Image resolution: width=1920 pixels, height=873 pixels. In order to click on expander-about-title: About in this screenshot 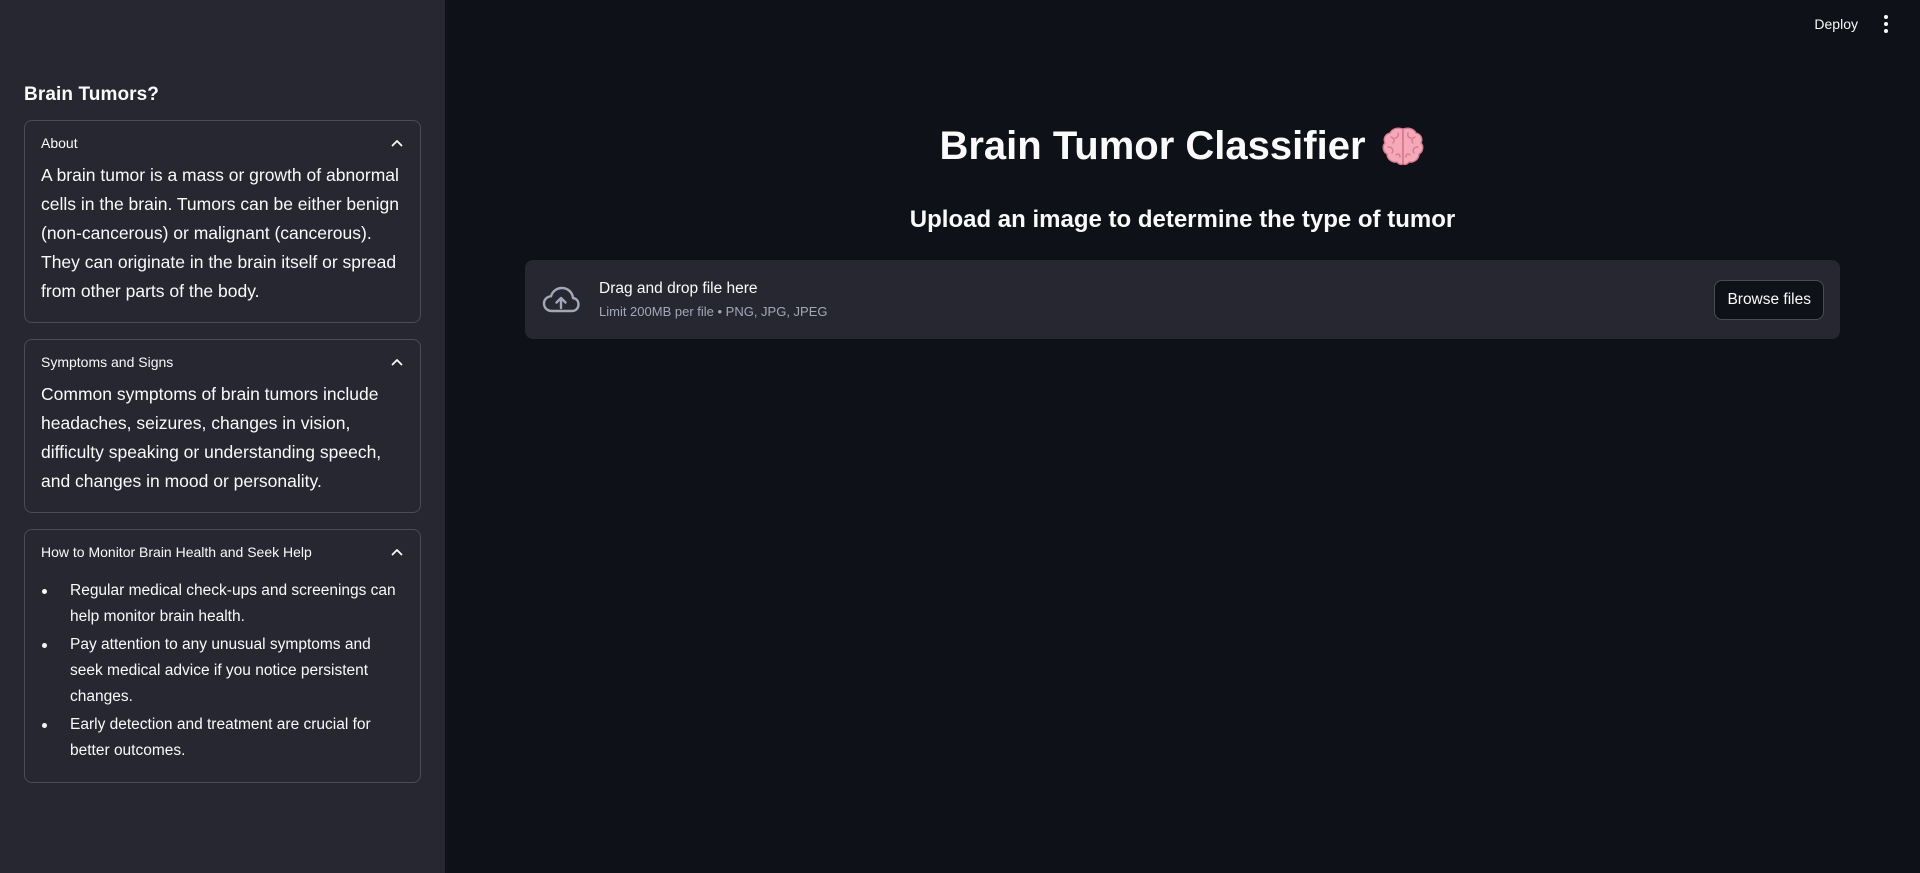, I will do `click(59, 143)`.